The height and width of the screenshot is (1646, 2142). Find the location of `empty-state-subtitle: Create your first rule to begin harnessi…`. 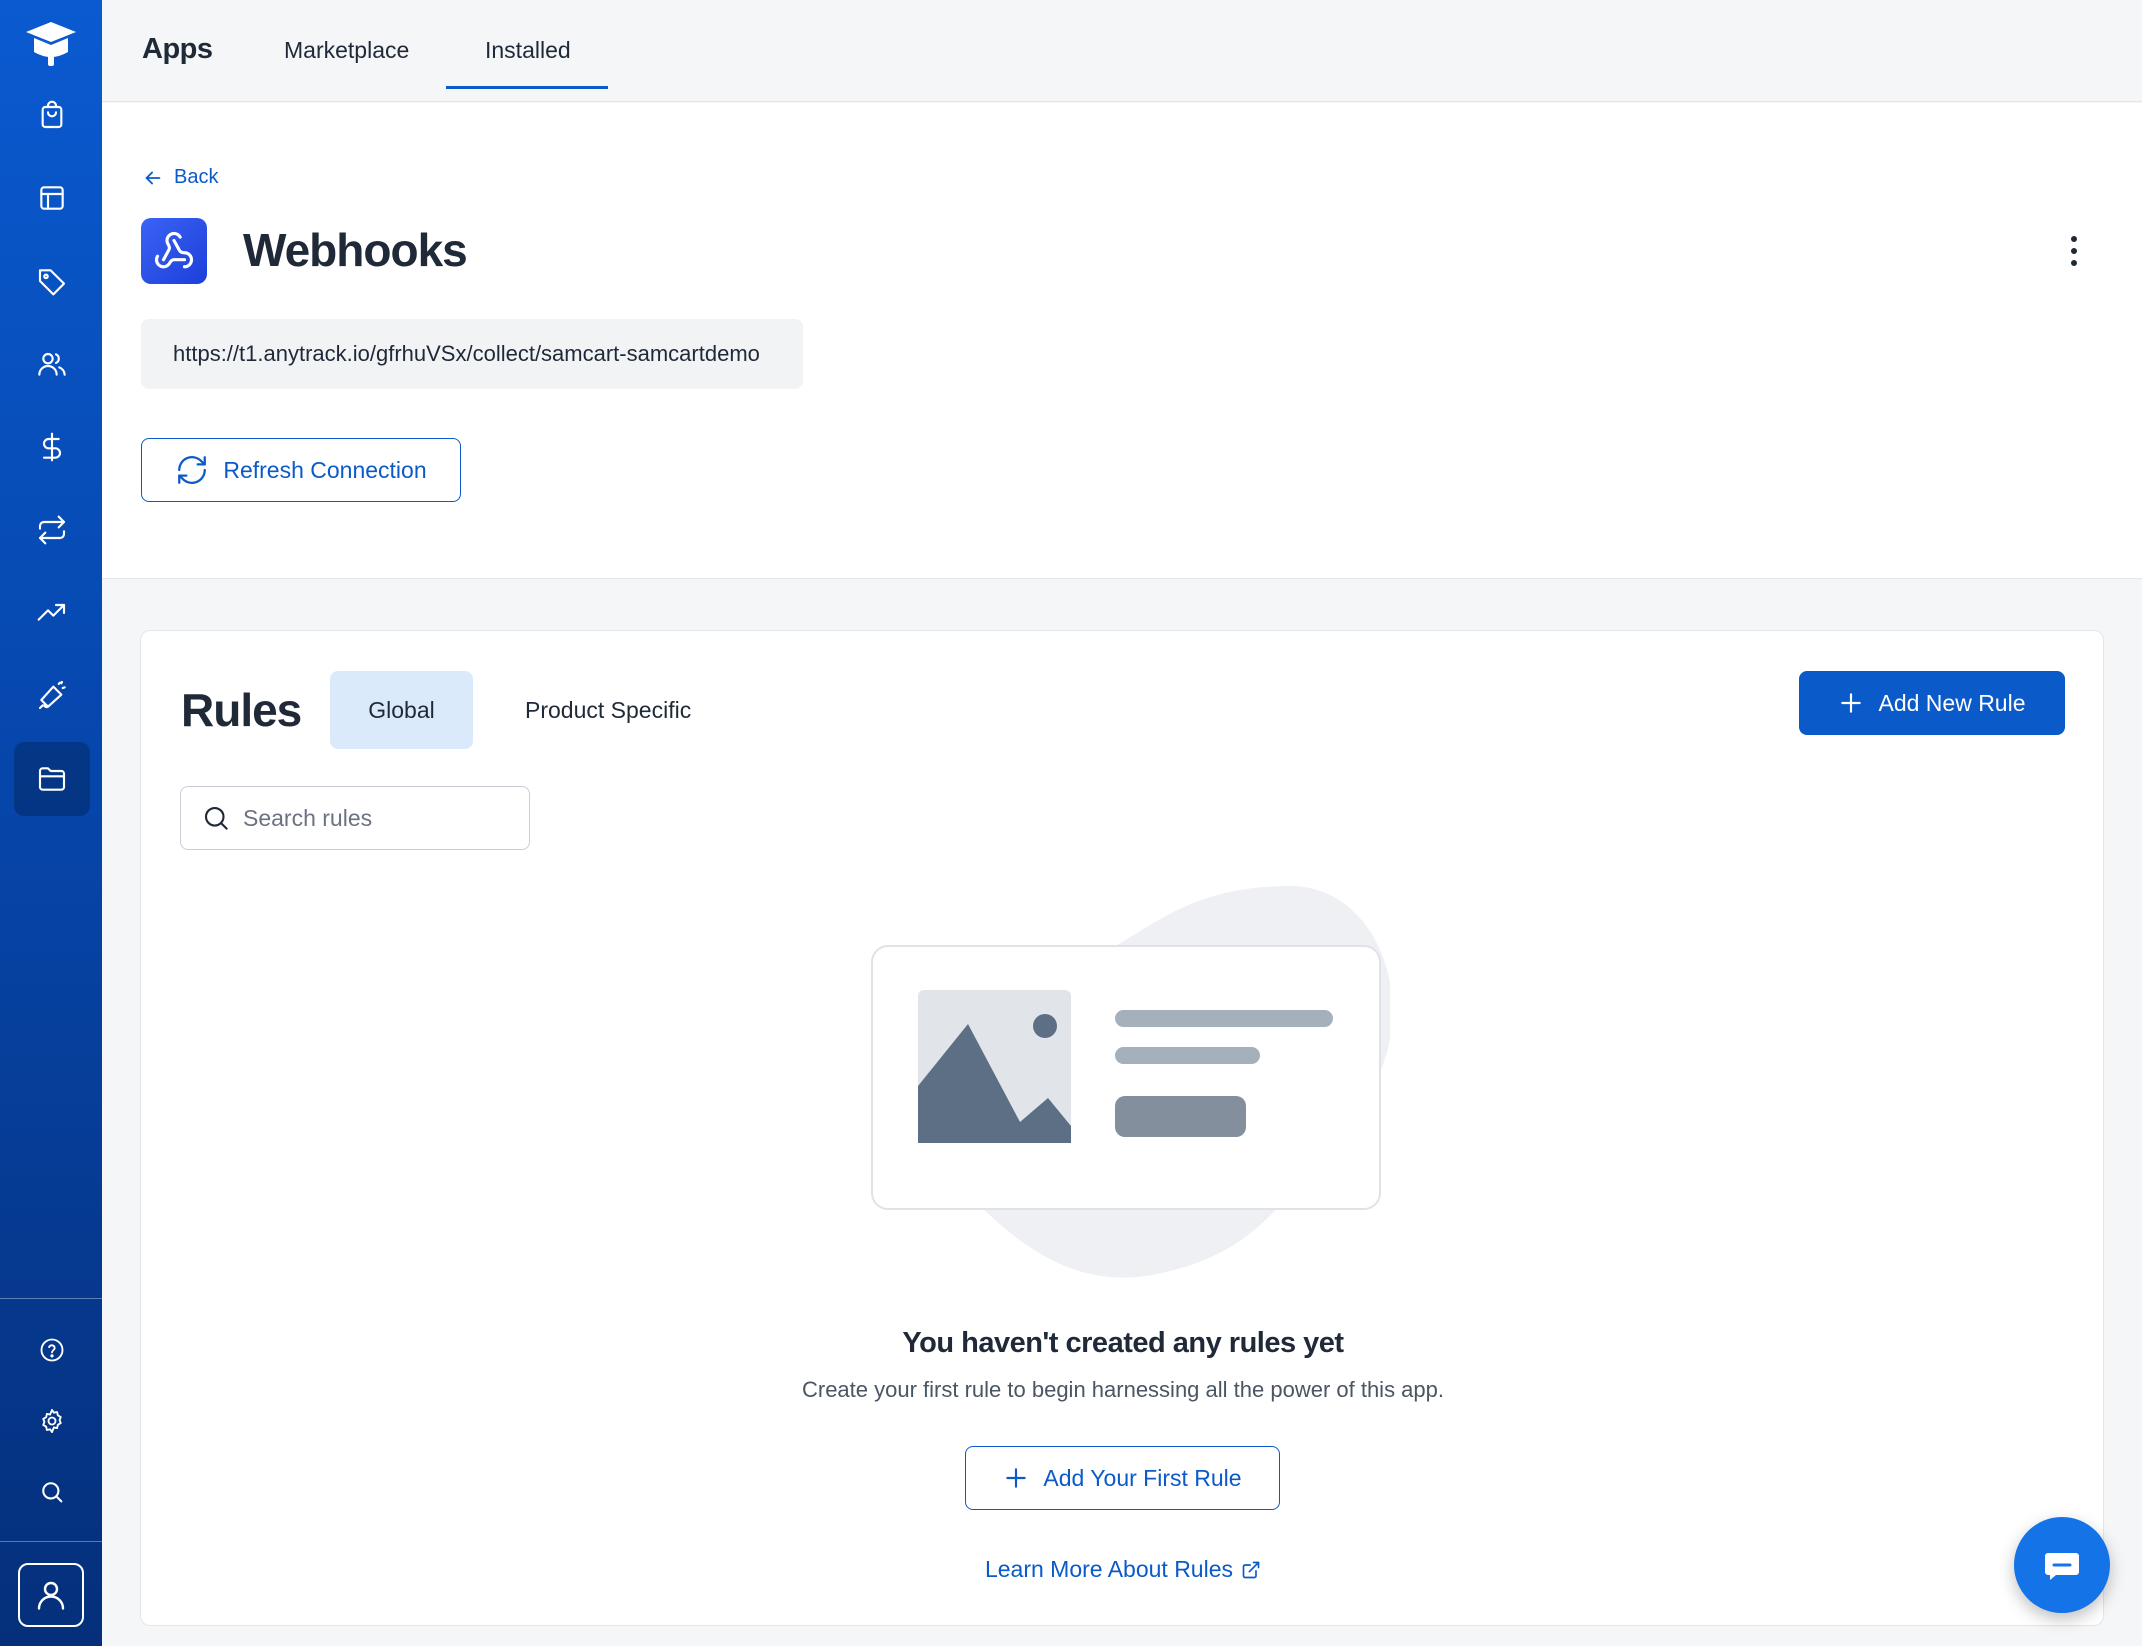

empty-state-subtitle: Create your first rule to begin harnessi… is located at coordinates (1123, 1389).